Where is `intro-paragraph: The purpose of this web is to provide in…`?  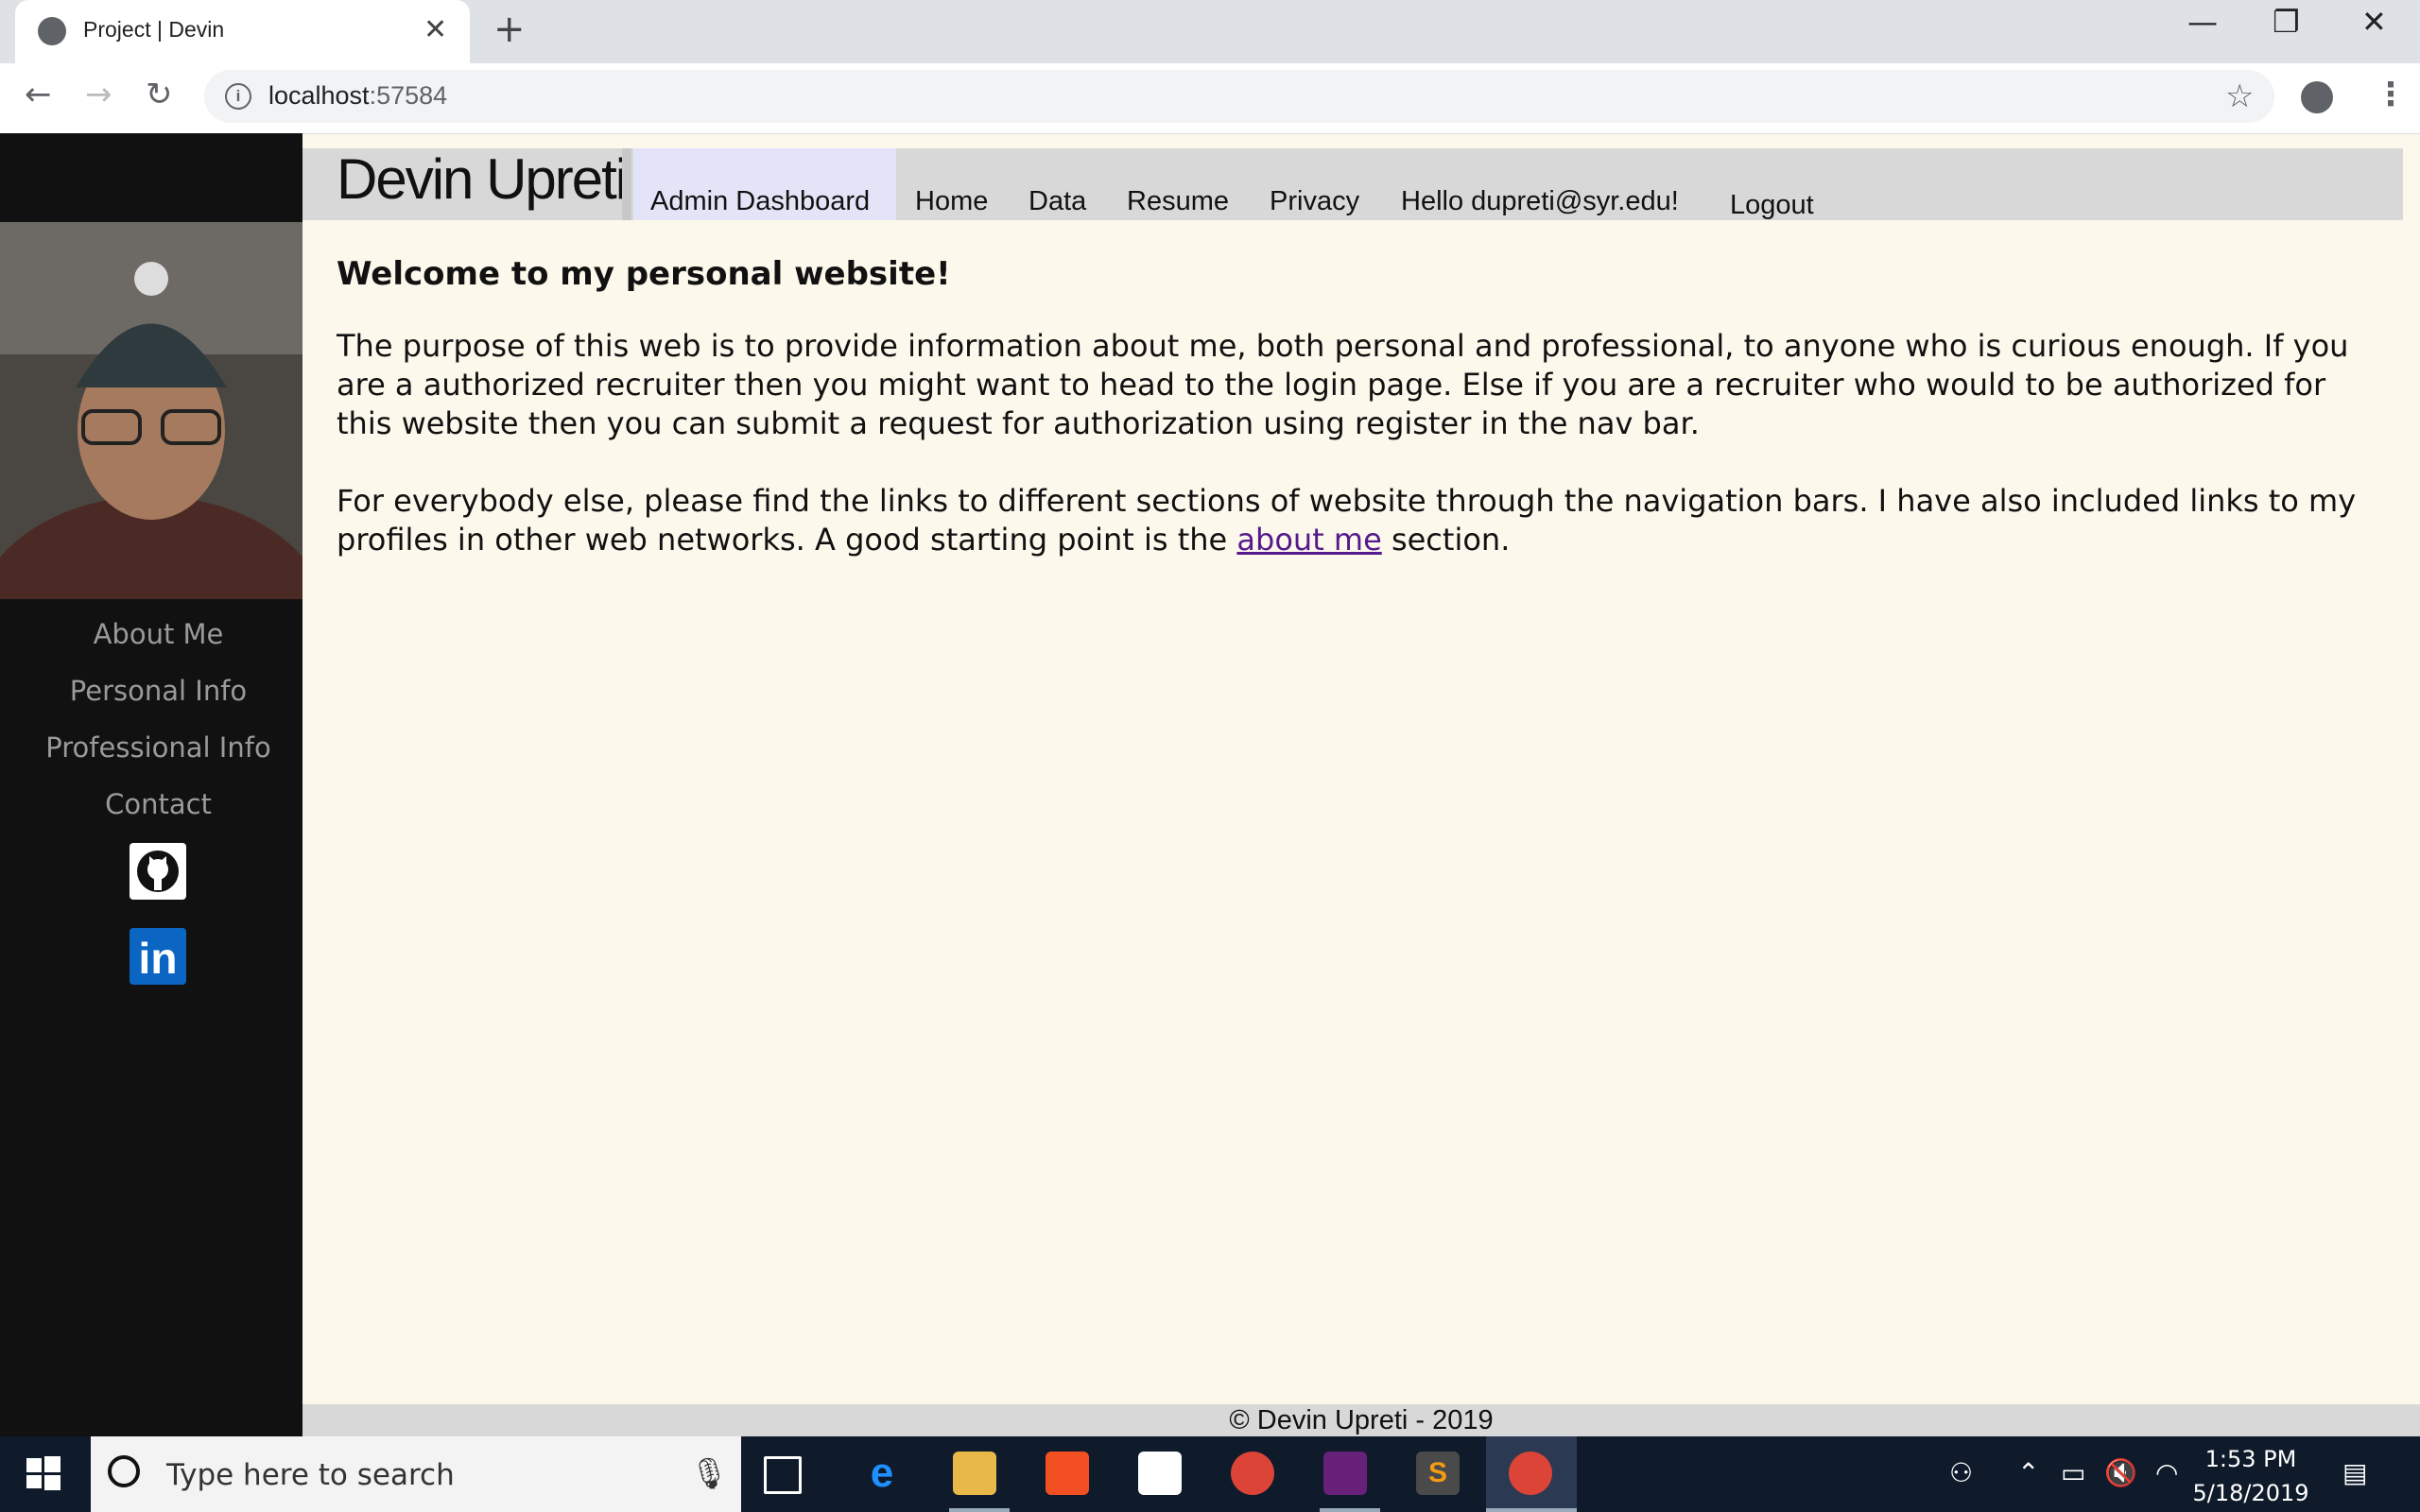 intro-paragraph: The purpose of this web is to provide in… is located at coordinates (1343, 384).